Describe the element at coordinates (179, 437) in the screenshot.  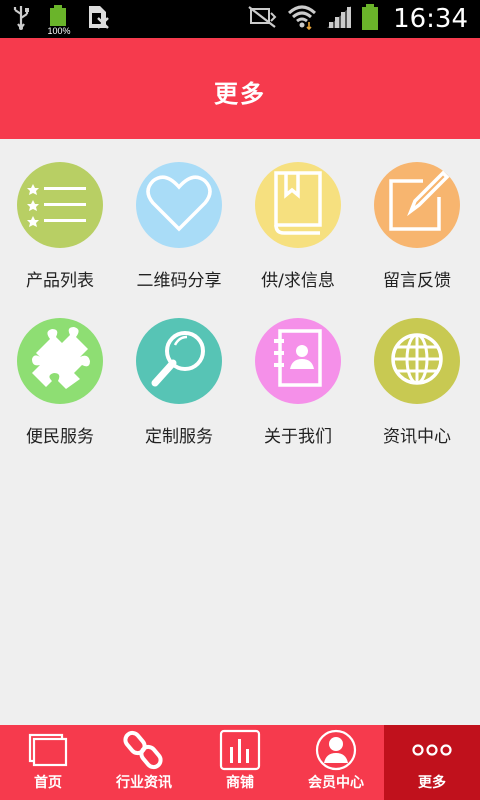
I see `grid-item-label: 定制服务` at that location.